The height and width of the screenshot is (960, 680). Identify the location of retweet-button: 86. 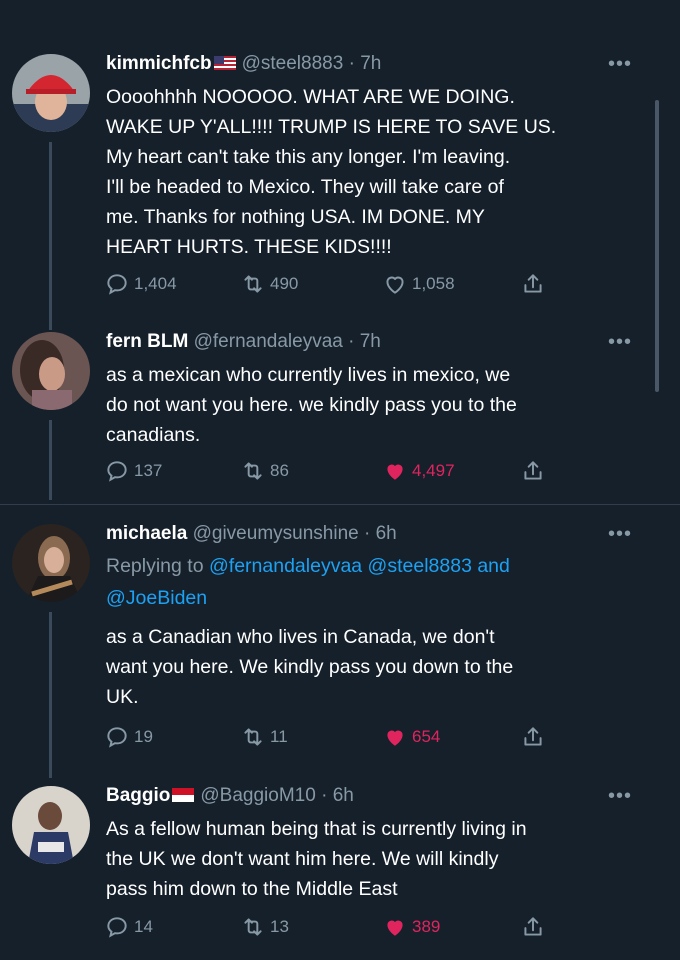
(264, 471).